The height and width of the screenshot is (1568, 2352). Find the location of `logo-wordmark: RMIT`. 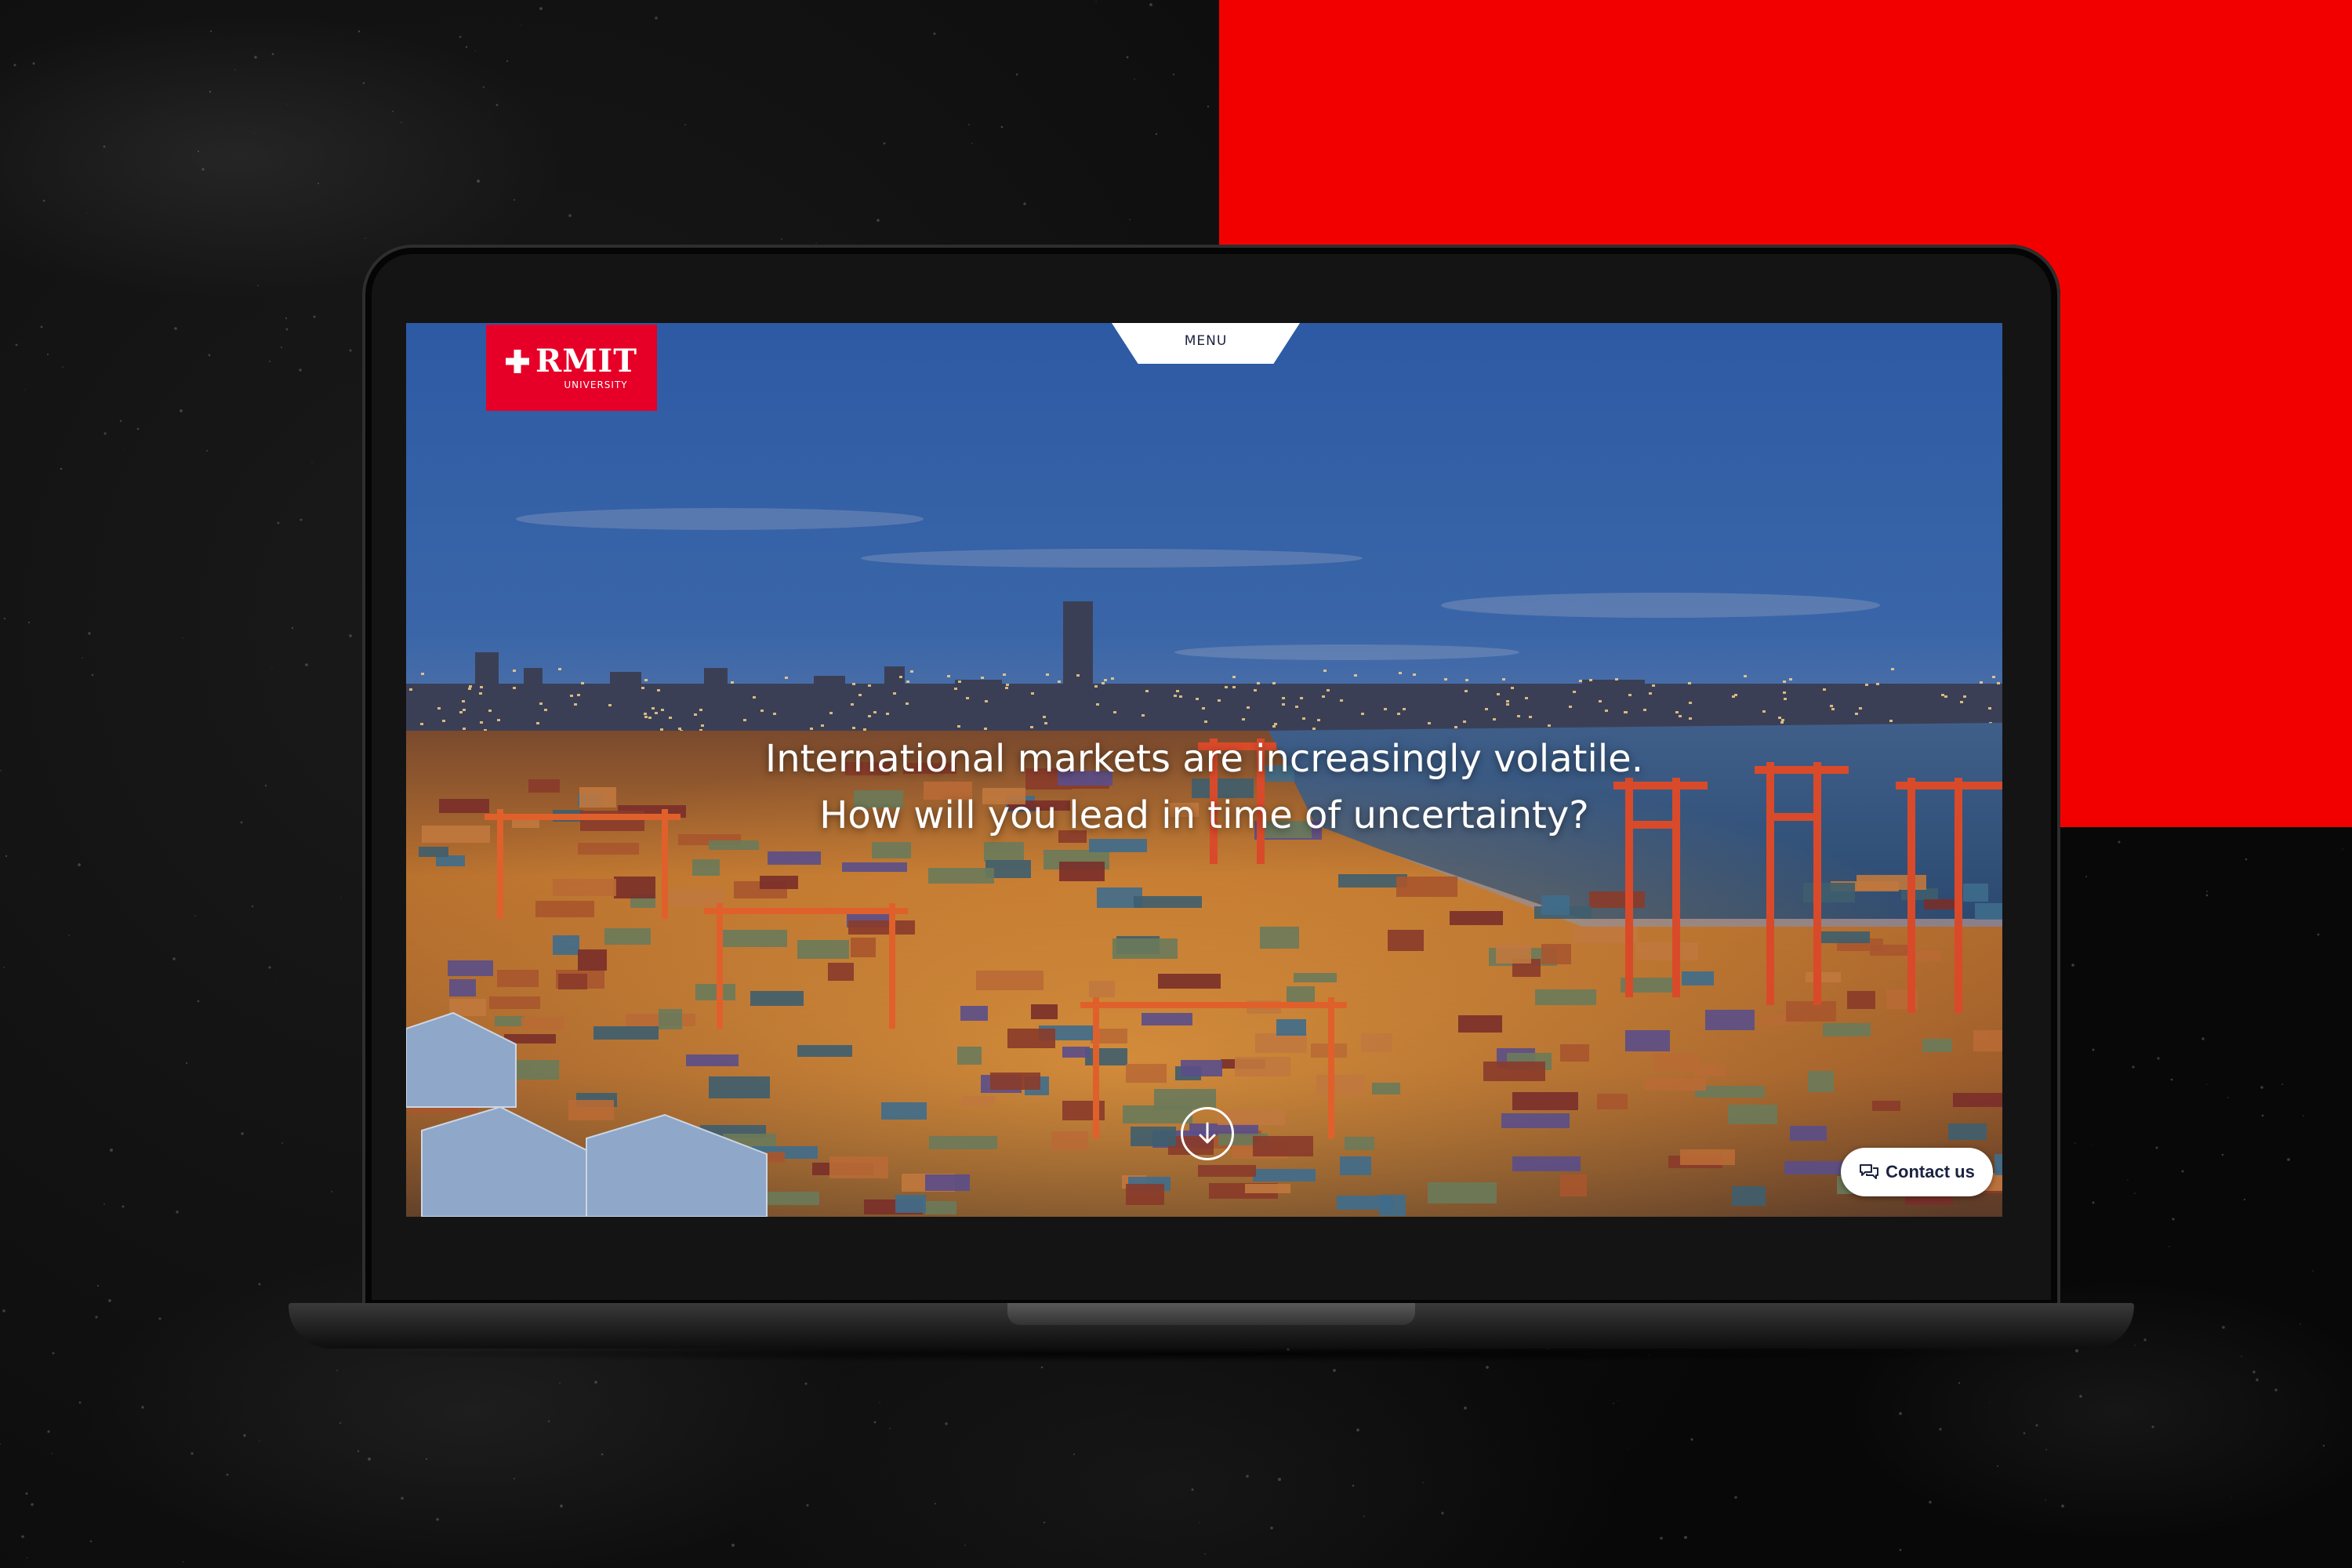

logo-wordmark: RMIT is located at coordinates (571, 361).